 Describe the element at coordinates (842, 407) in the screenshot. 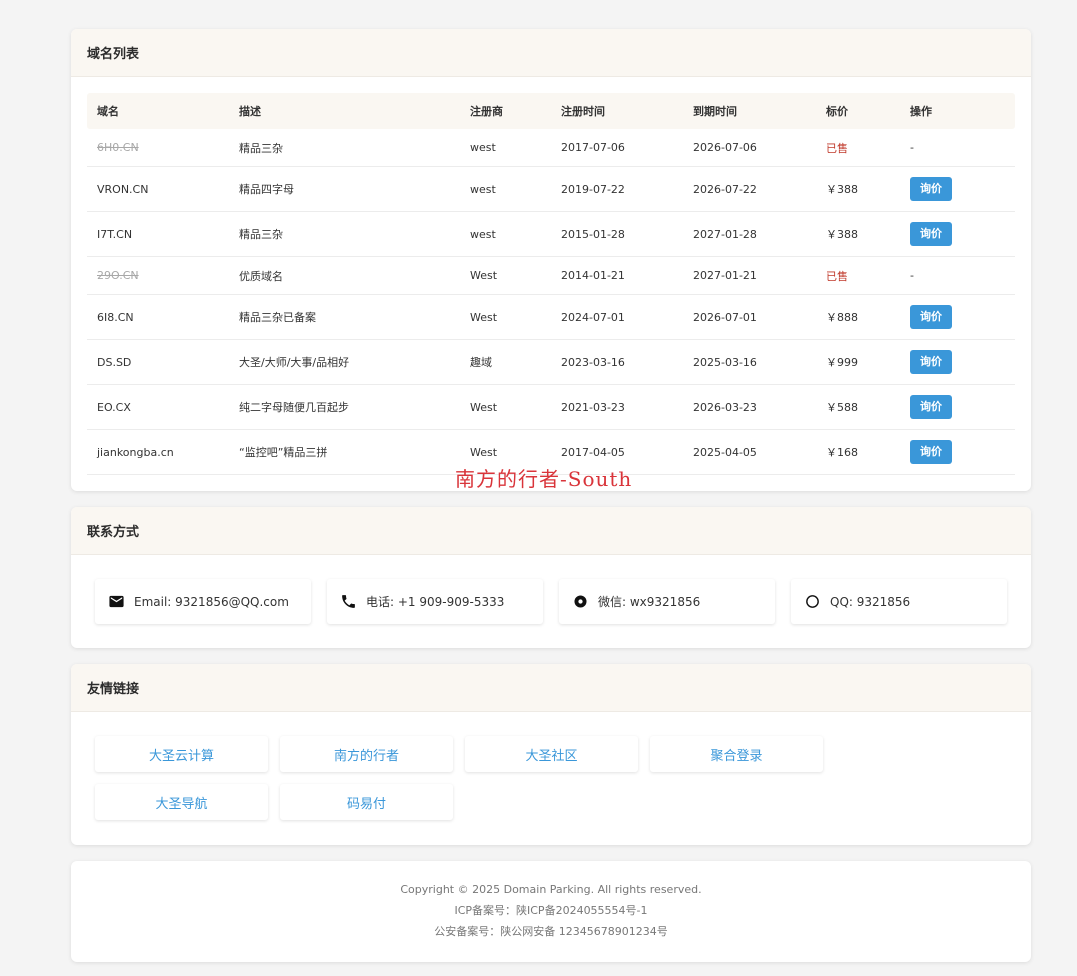

I see `cell-price-text: ￥588` at that location.